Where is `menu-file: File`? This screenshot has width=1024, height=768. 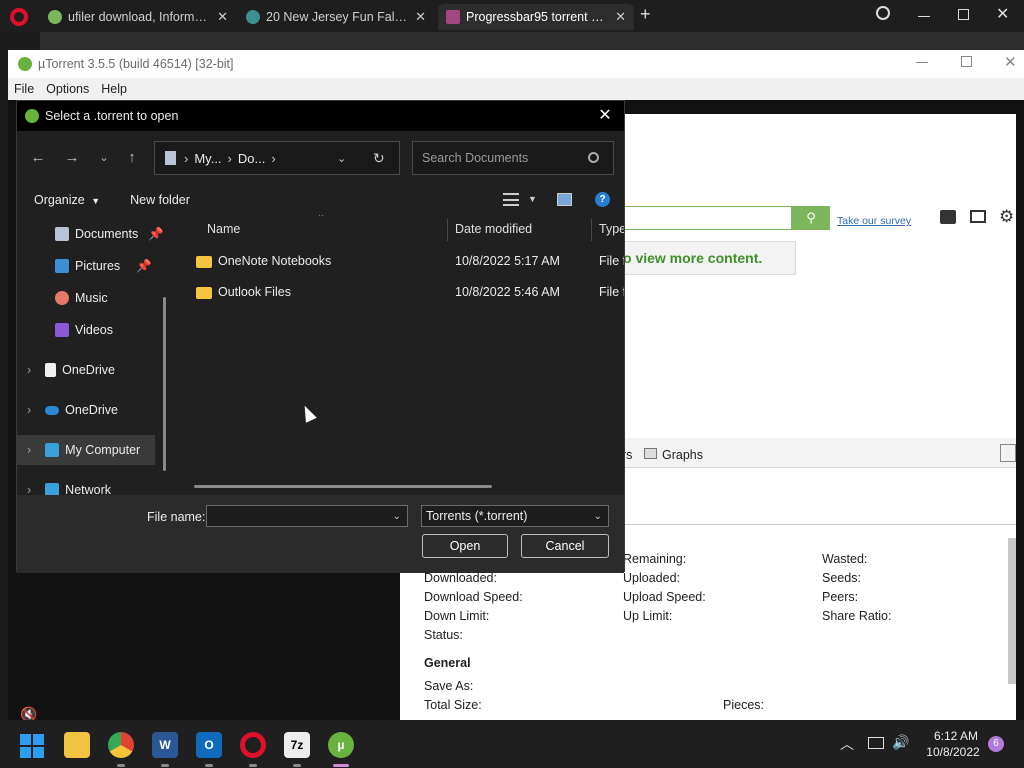
menu-file: File is located at coordinates (24, 89).